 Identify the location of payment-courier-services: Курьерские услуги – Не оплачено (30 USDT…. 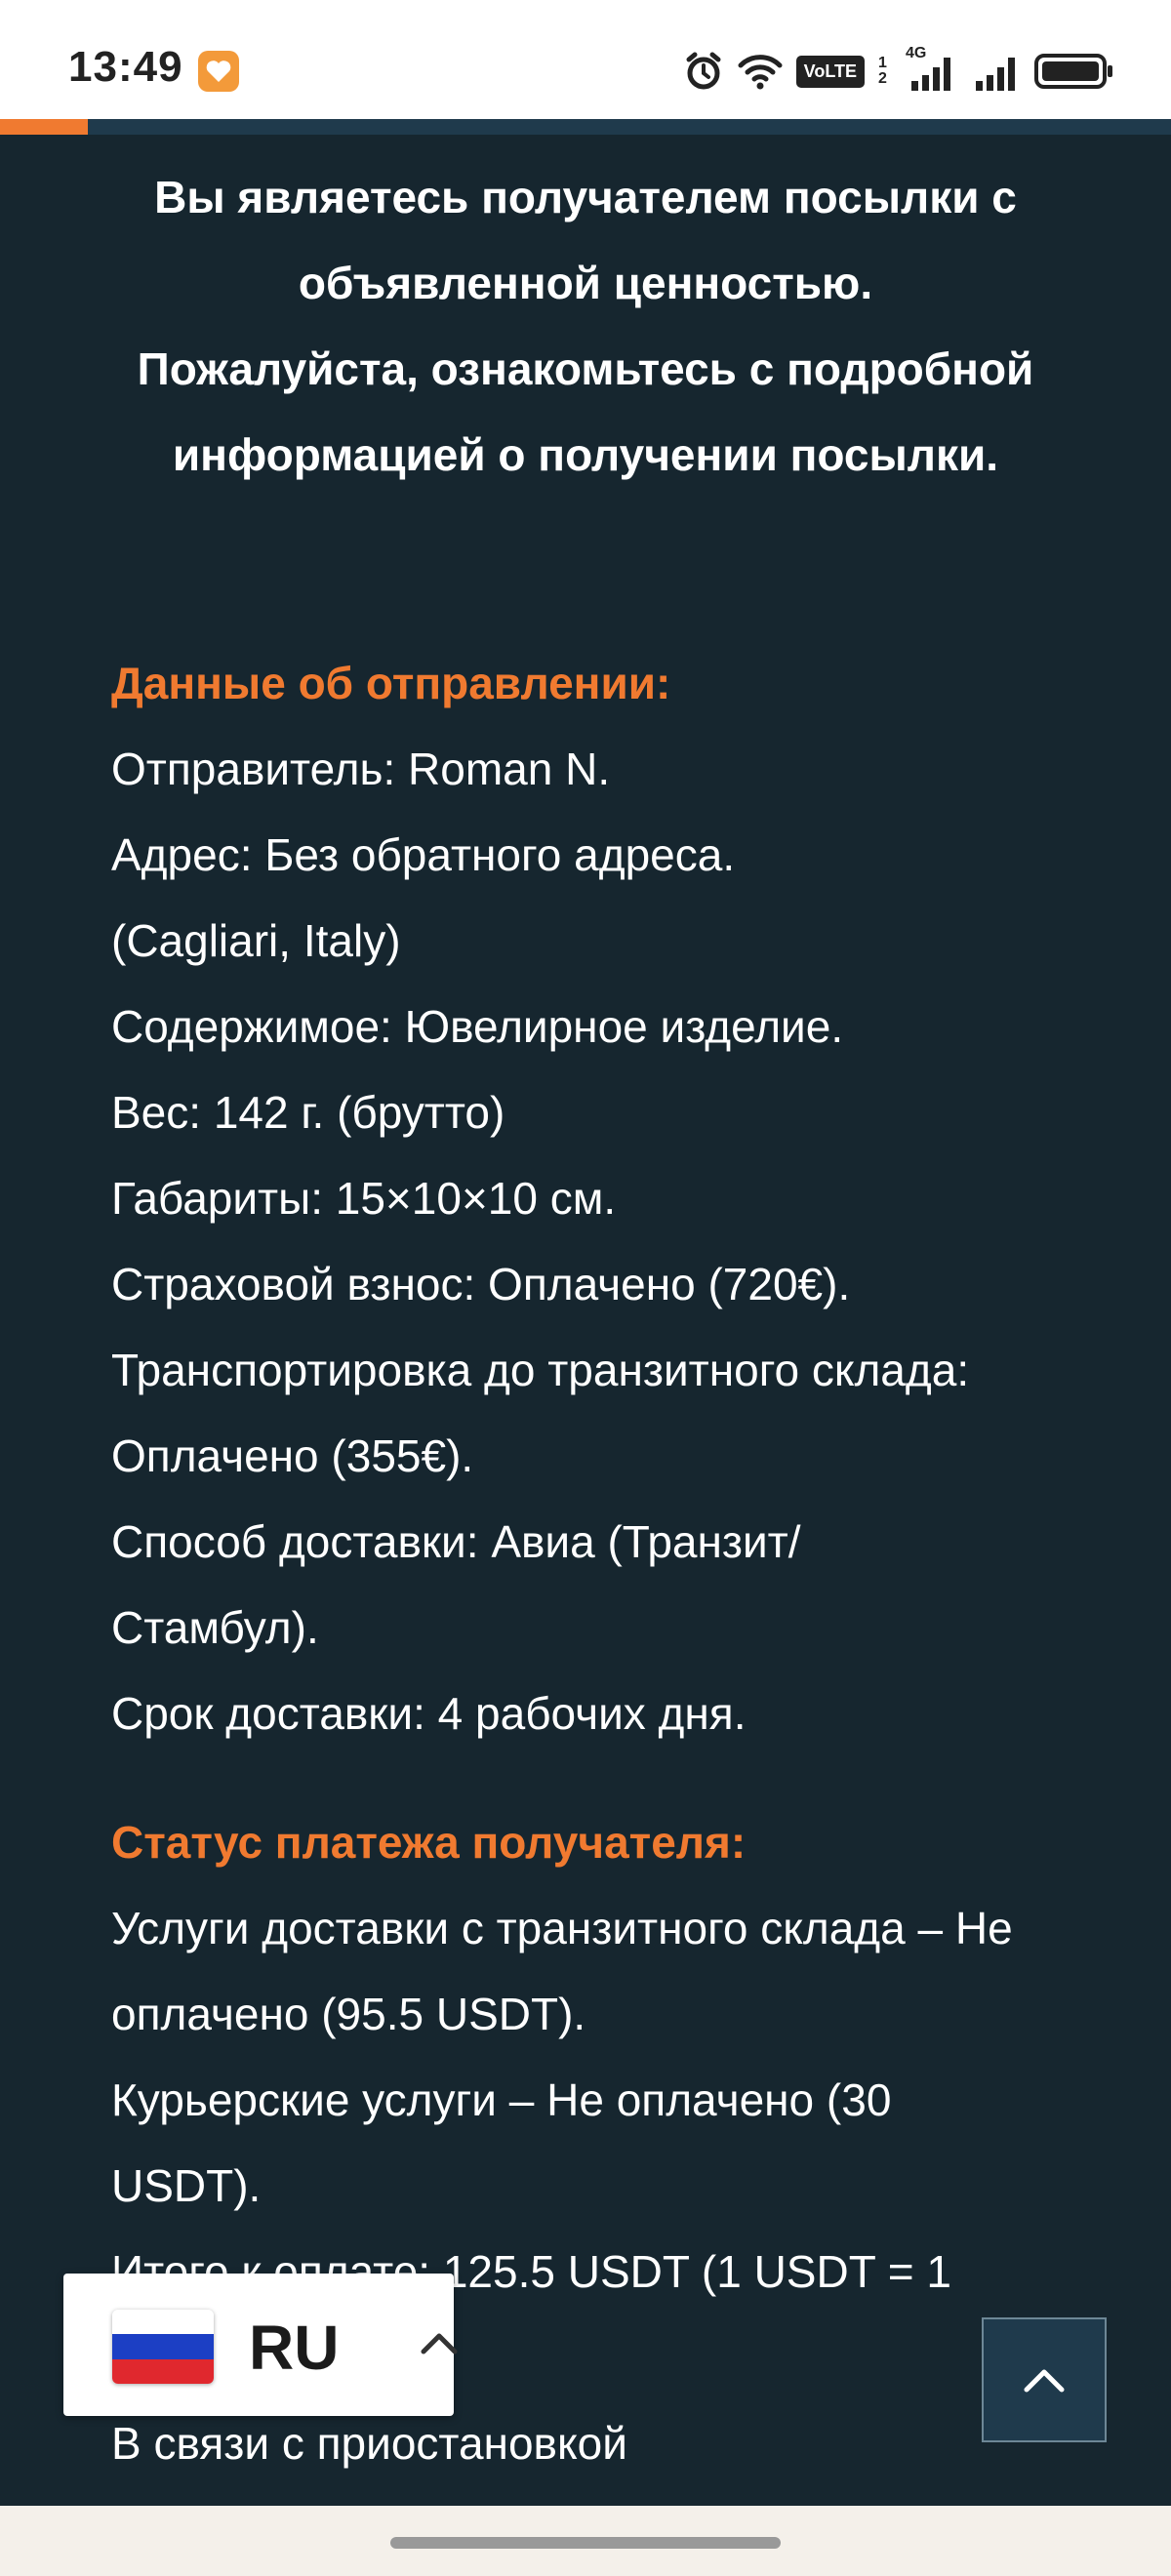
(501, 2142).